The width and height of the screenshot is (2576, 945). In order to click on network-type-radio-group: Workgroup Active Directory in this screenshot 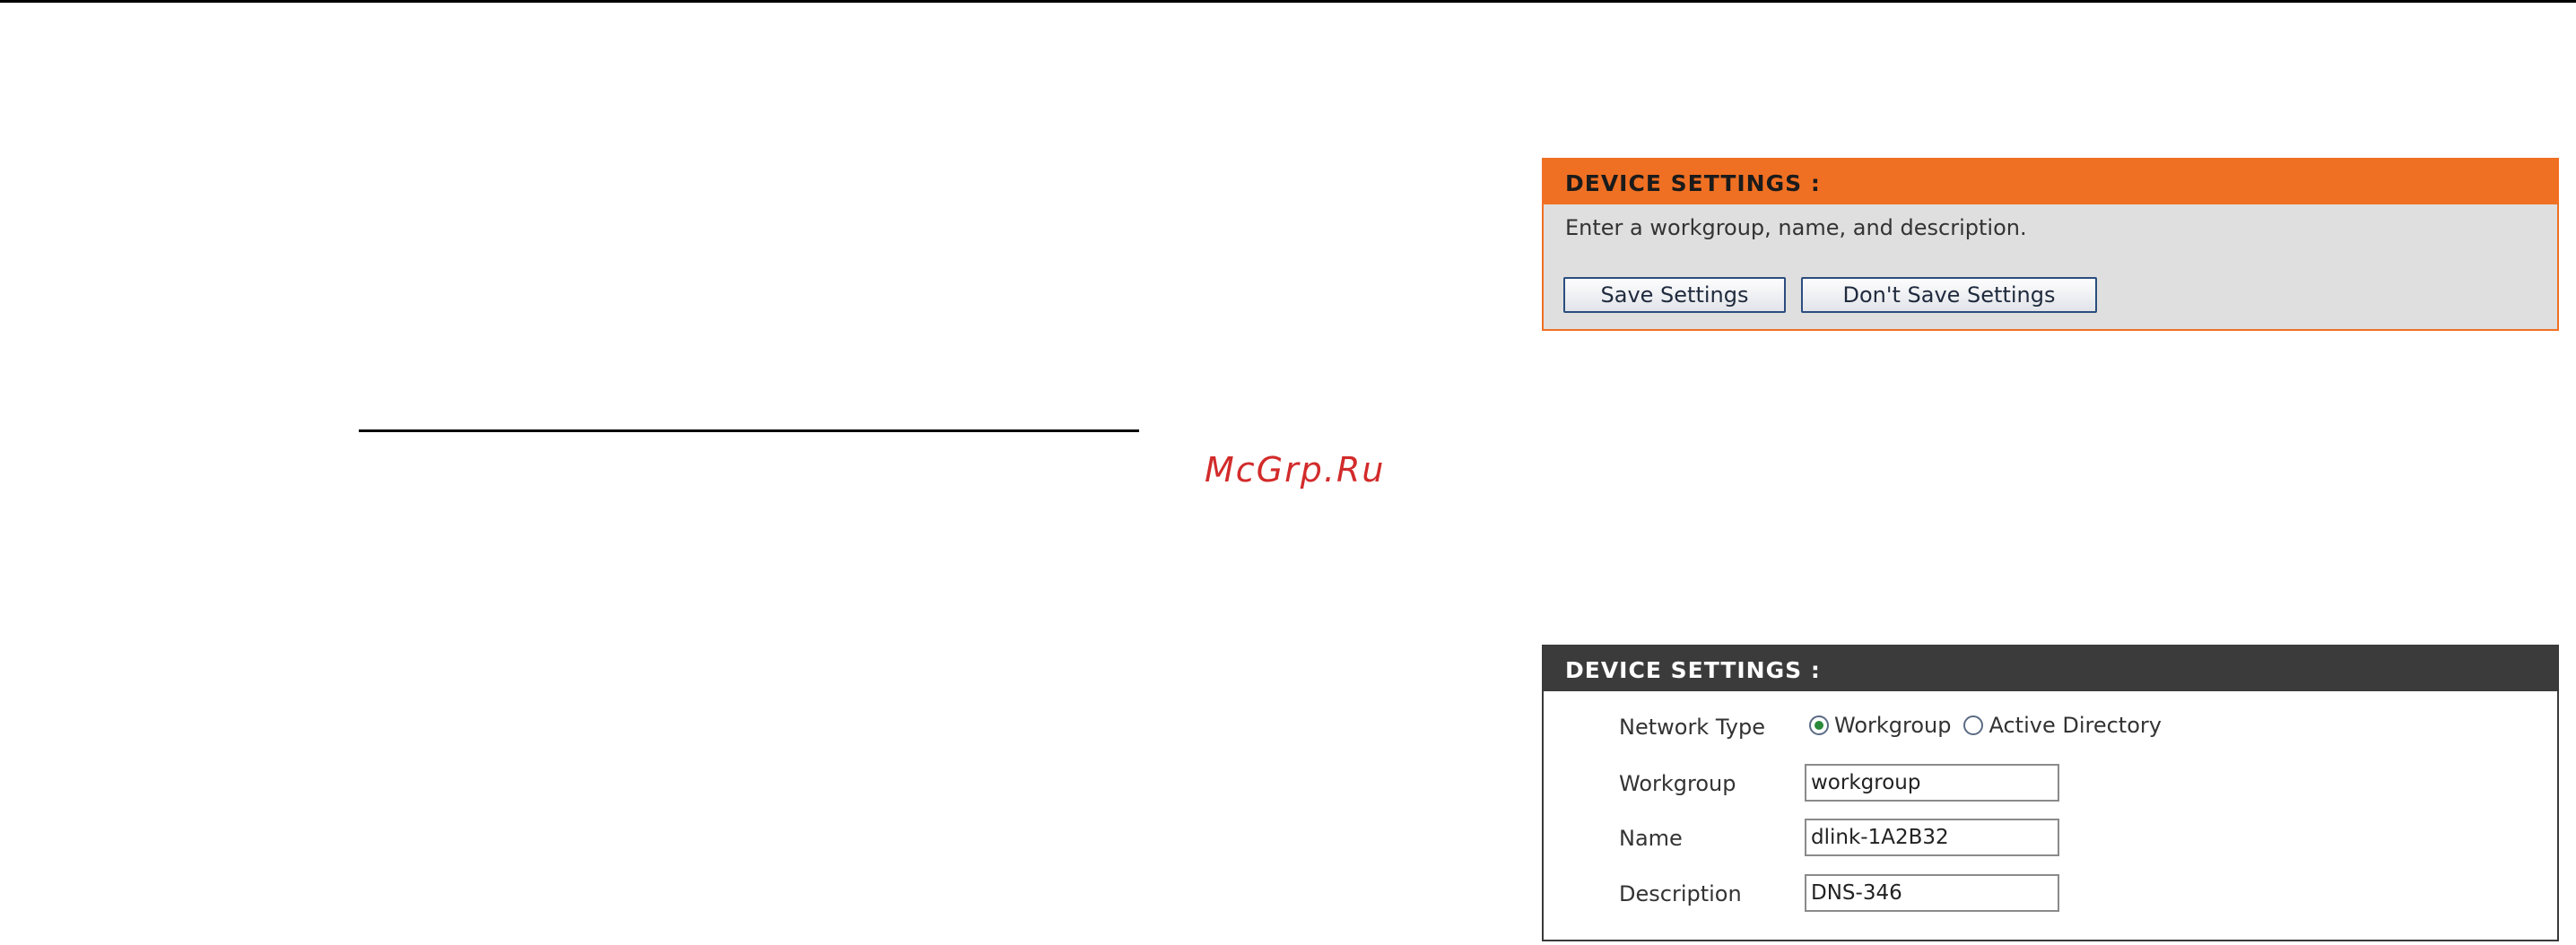, I will do `click(1991, 725)`.